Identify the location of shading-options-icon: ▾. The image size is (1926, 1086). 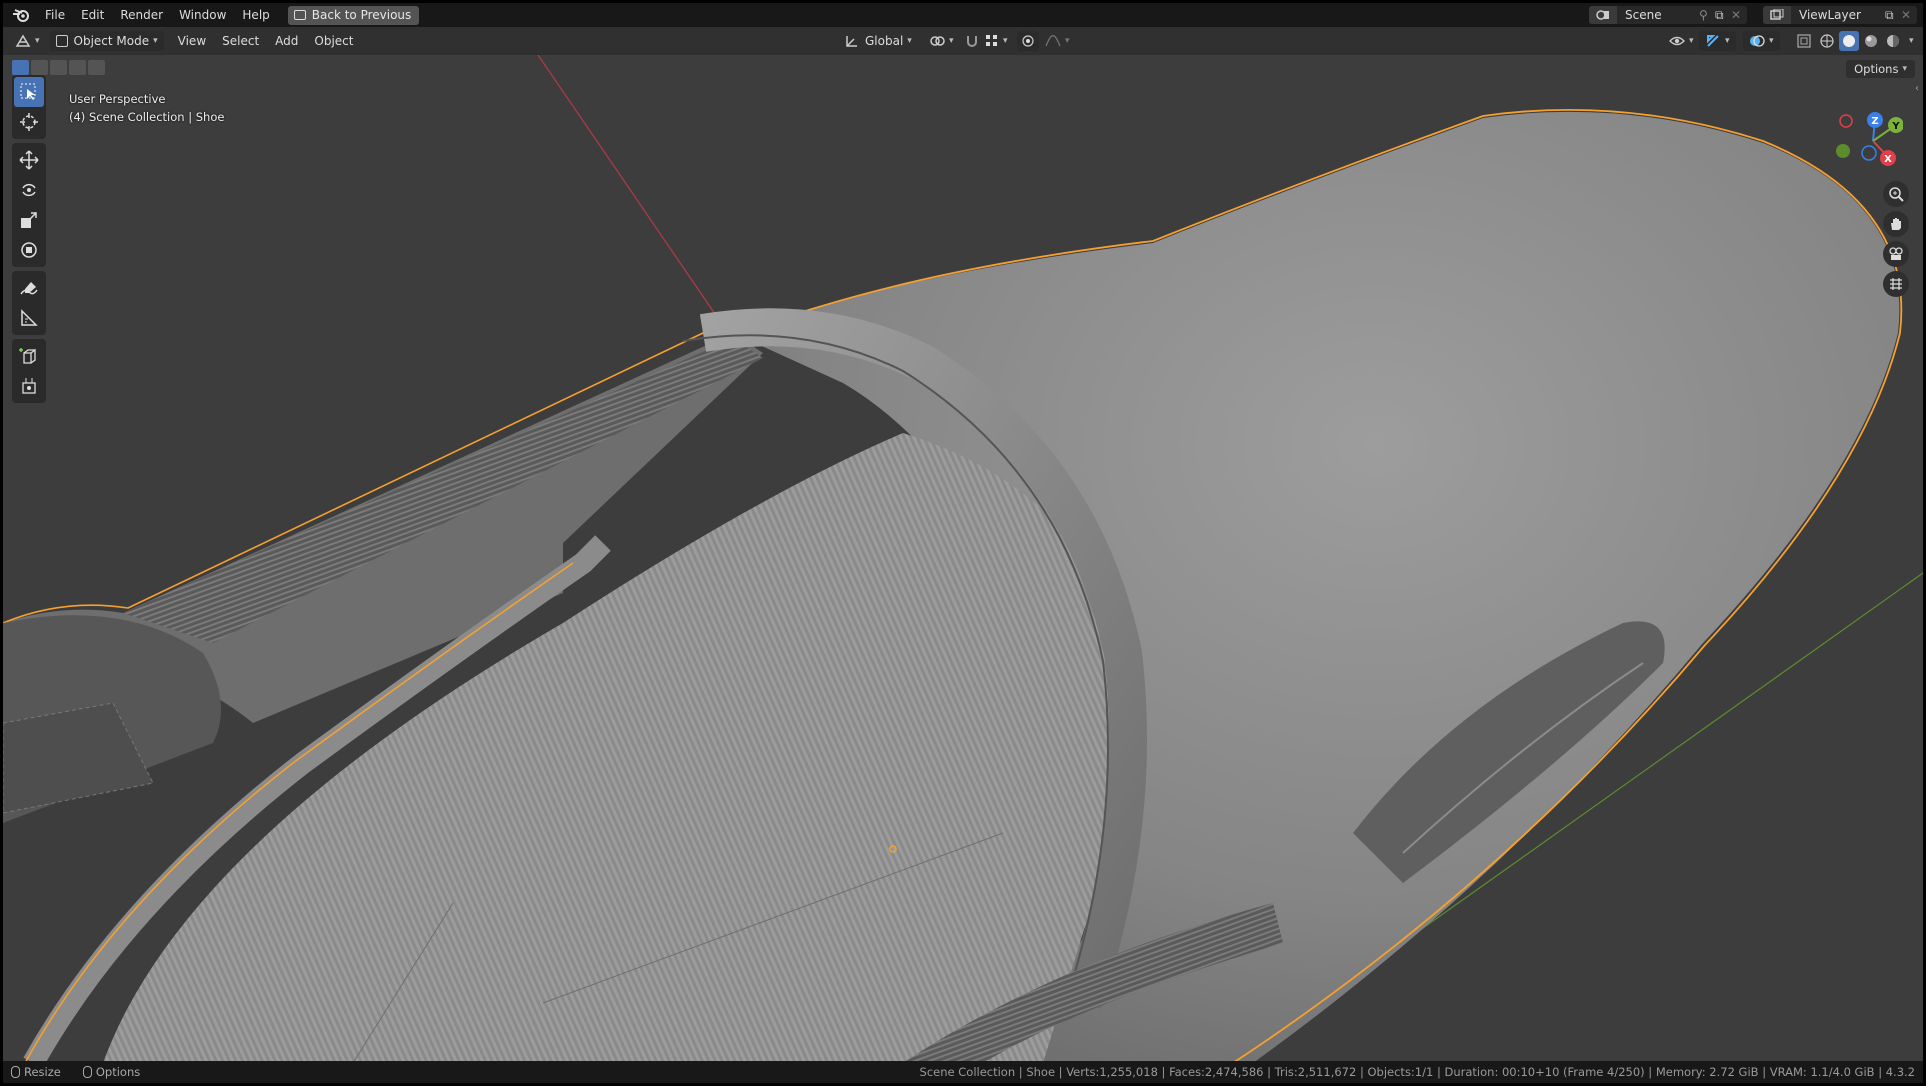
(1911, 41).